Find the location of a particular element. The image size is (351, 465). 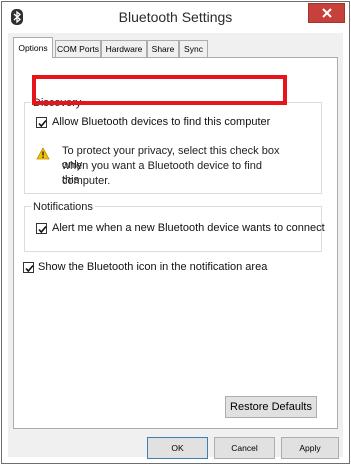

allow-discovery-checkbox is located at coordinates (41, 122).